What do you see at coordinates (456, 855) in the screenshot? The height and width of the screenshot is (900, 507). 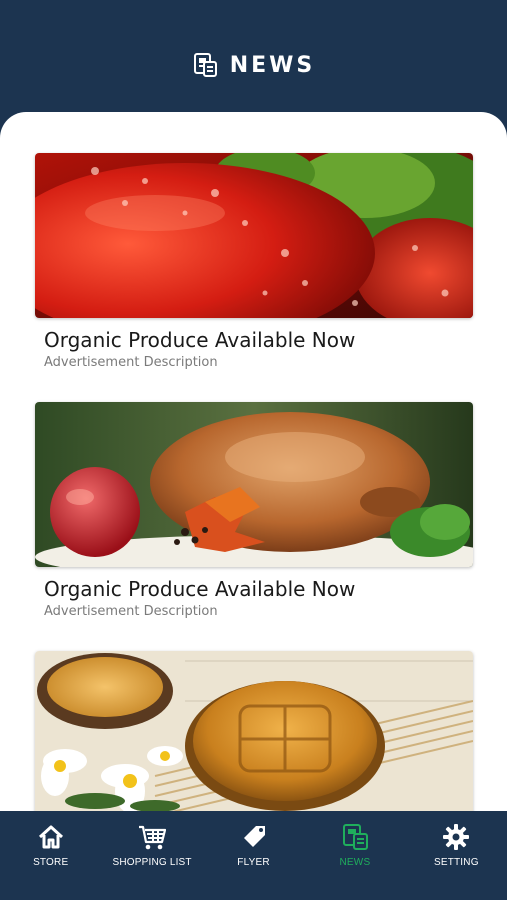 I see `tab-setting: SETTING` at bounding box center [456, 855].